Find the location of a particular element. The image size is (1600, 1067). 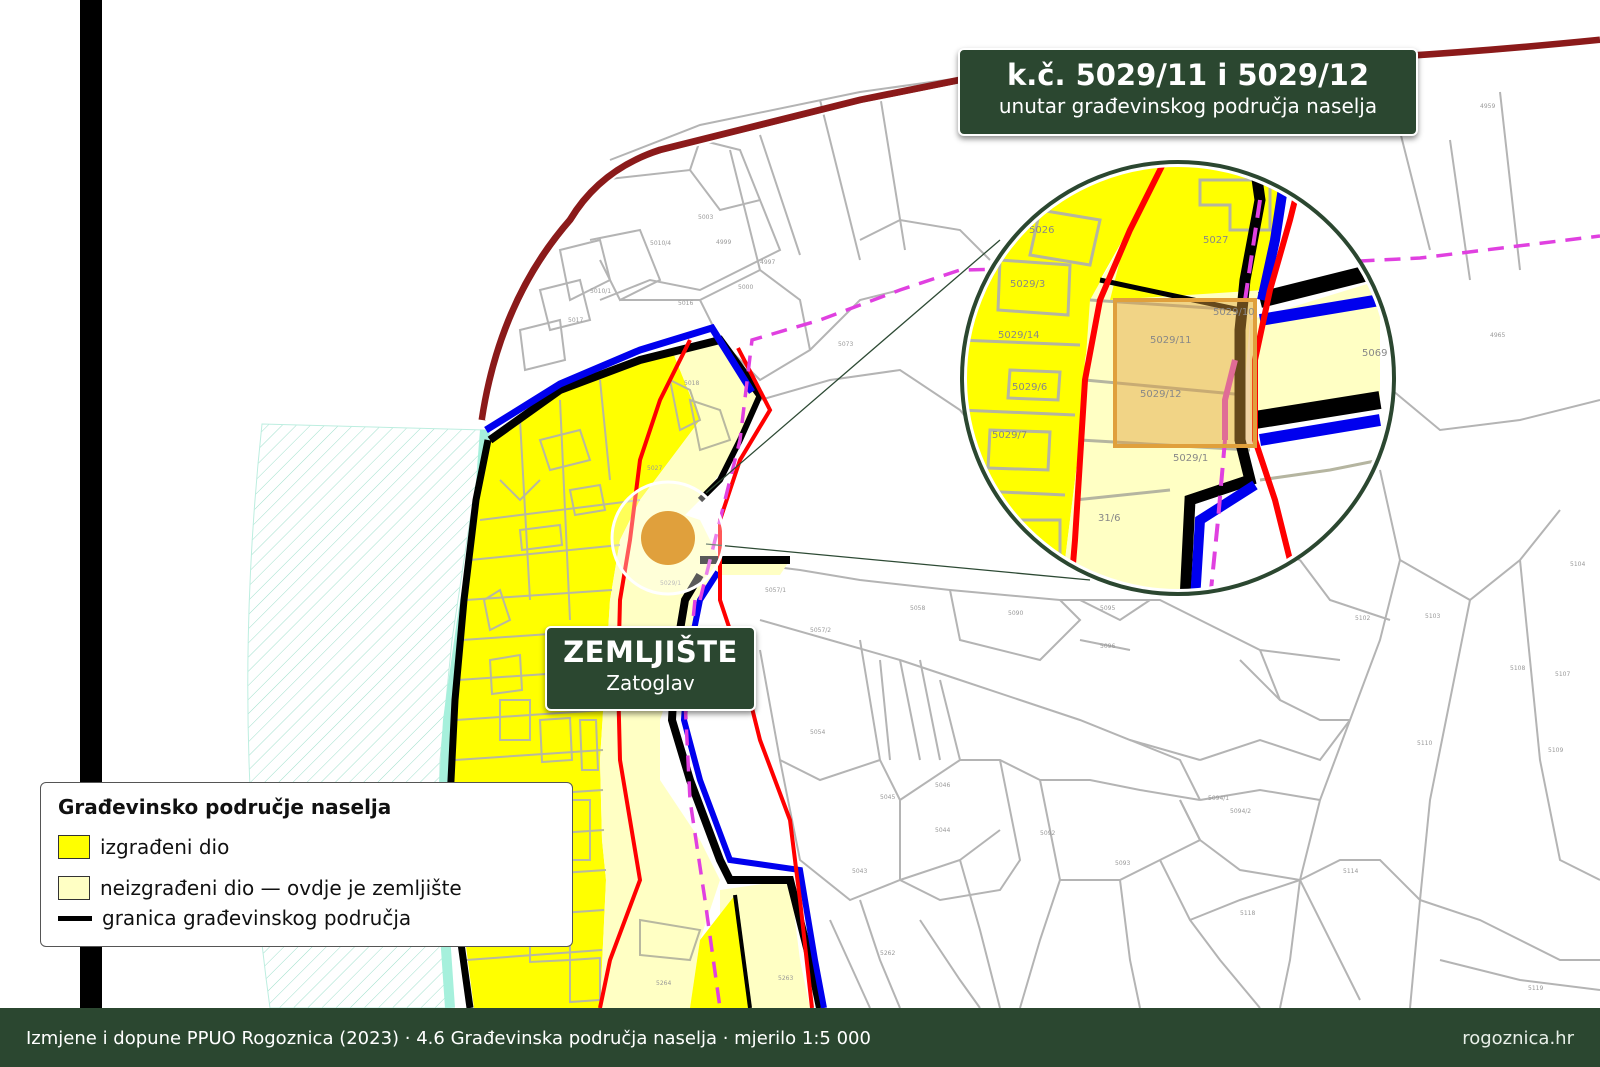

built-swatch is located at coordinates (74, 847).